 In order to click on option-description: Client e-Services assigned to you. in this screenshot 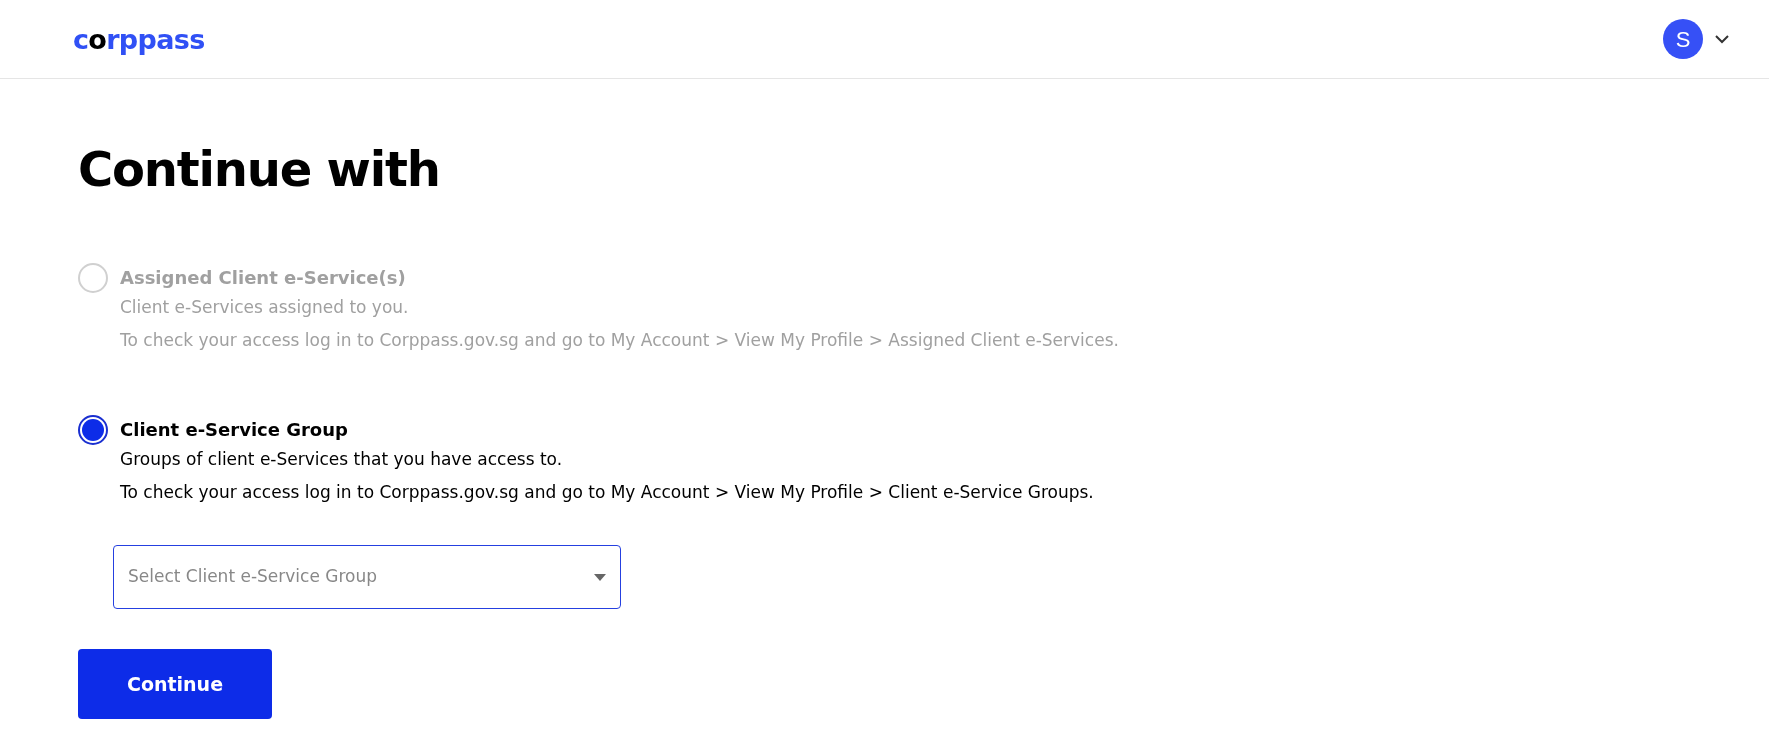, I will do `click(265, 307)`.